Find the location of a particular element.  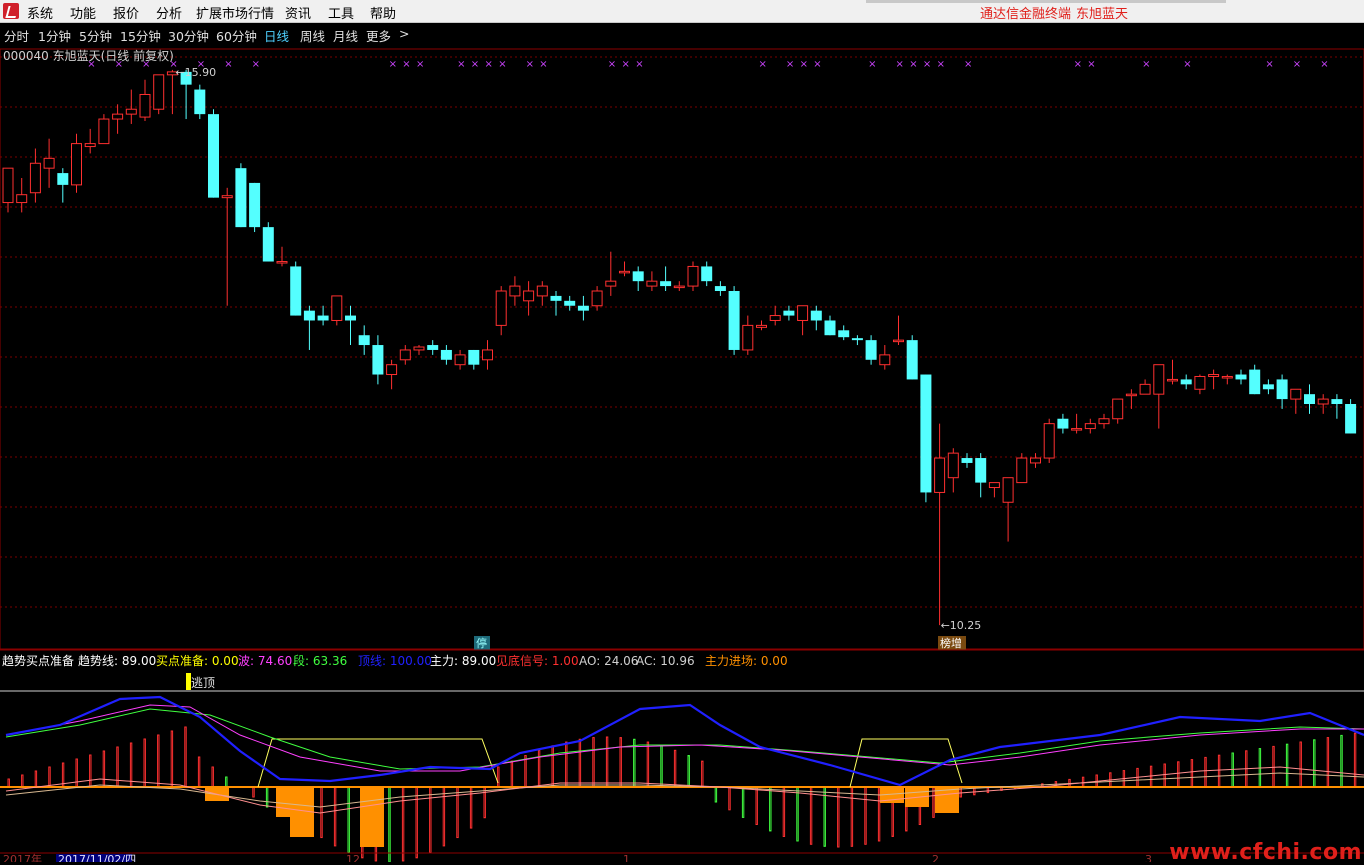

period-tab-timeshare: 分时 is located at coordinates (16, 35).